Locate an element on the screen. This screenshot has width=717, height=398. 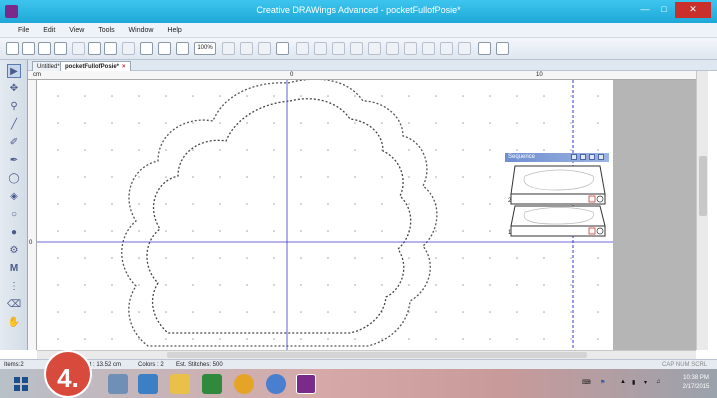
menu-window: Window is located at coordinates (141, 30).